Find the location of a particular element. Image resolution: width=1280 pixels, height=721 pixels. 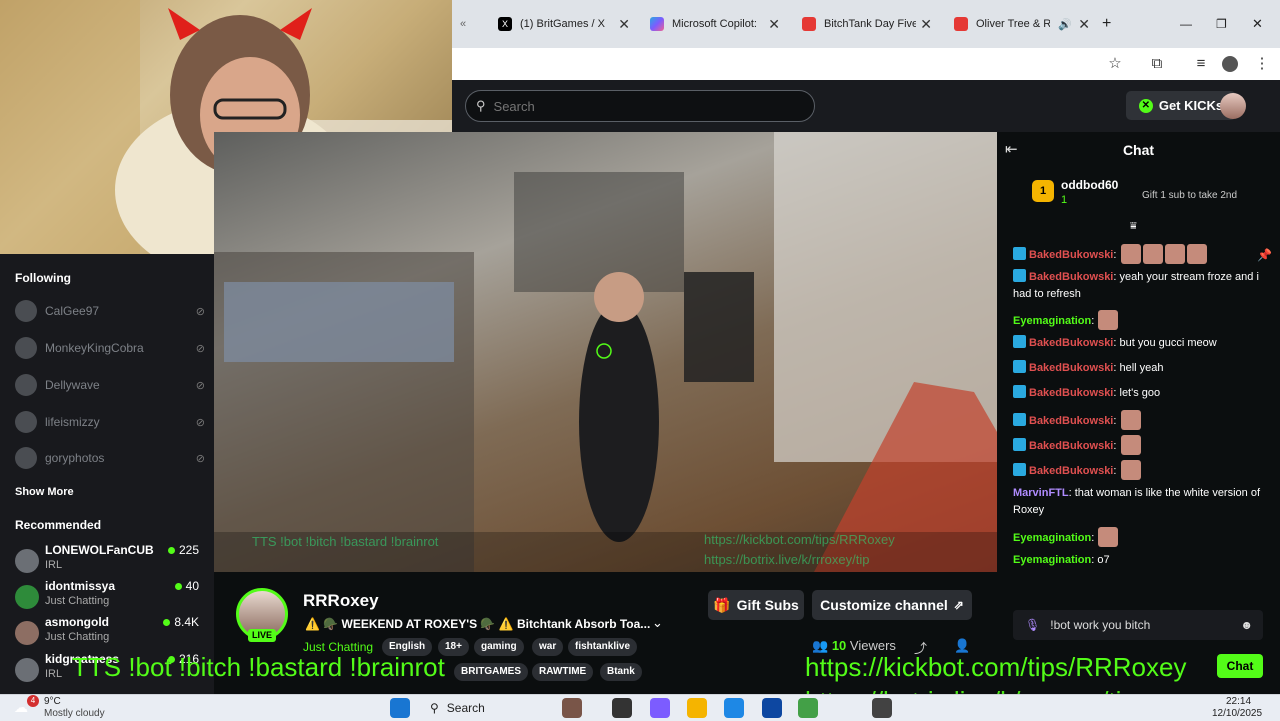

windows-start-icon is located at coordinates (400, 708).